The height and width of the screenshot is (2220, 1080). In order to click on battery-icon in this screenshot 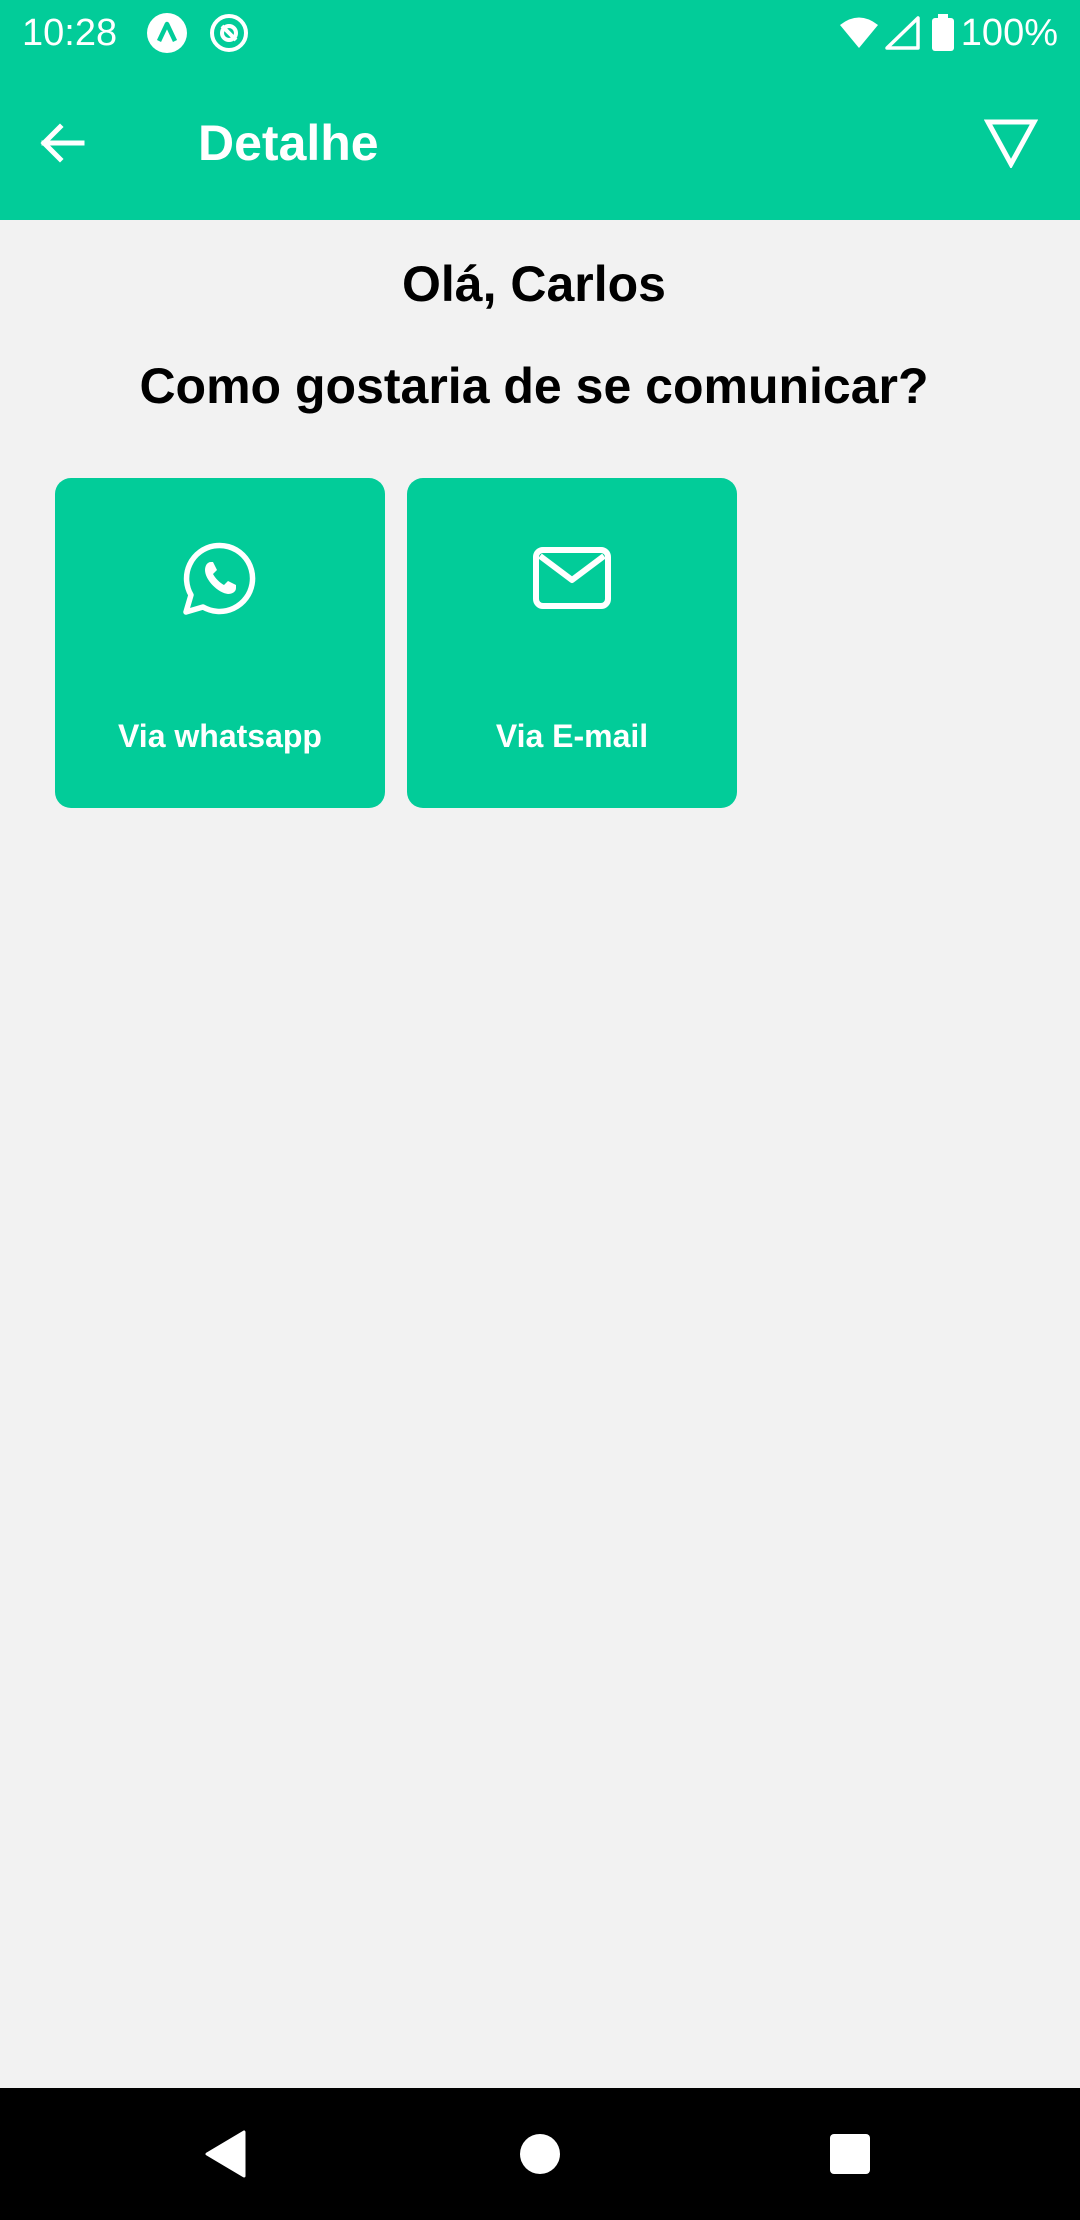, I will do `click(942, 32)`.